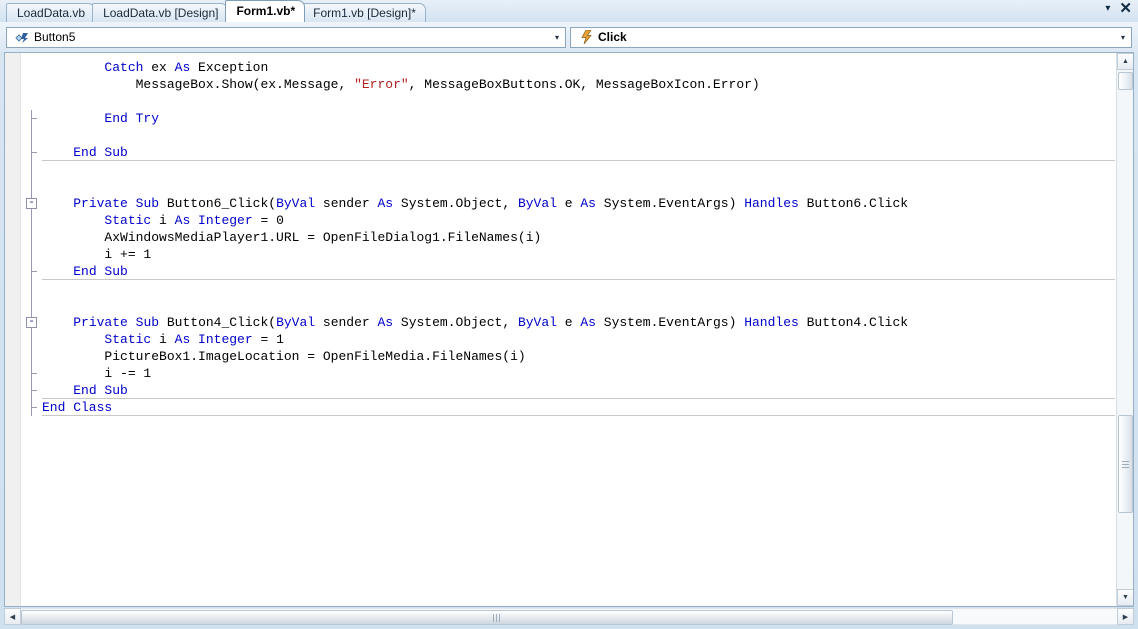 The image size is (1138, 629). What do you see at coordinates (55, 37) in the screenshot?
I see `object-dropdown-value: Button5` at bounding box center [55, 37].